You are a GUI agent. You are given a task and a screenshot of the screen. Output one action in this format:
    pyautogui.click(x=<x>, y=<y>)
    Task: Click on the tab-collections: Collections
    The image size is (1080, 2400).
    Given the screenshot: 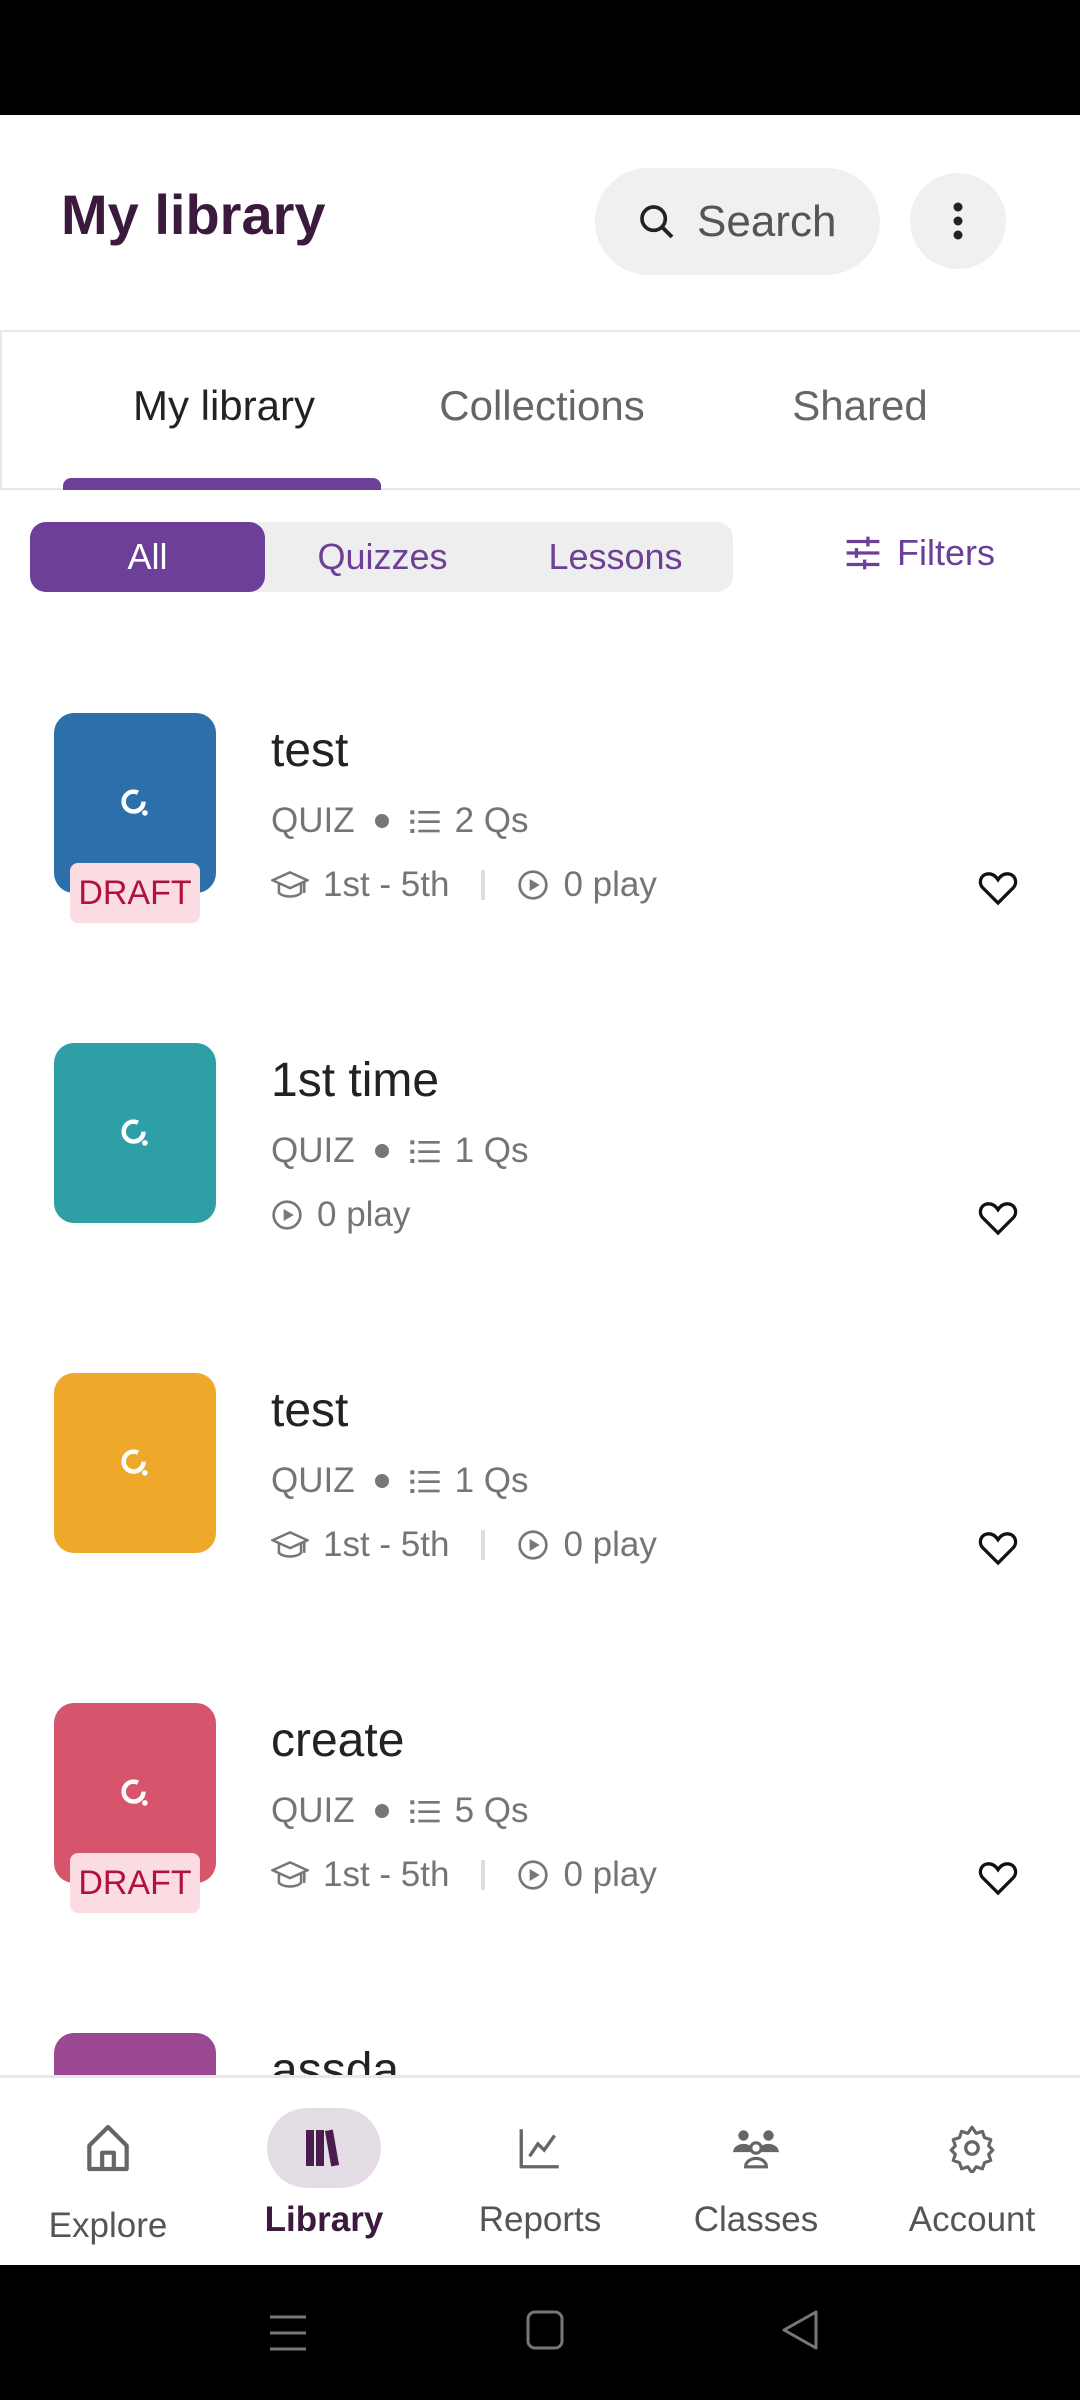 What is the action you would take?
    pyautogui.click(x=542, y=406)
    